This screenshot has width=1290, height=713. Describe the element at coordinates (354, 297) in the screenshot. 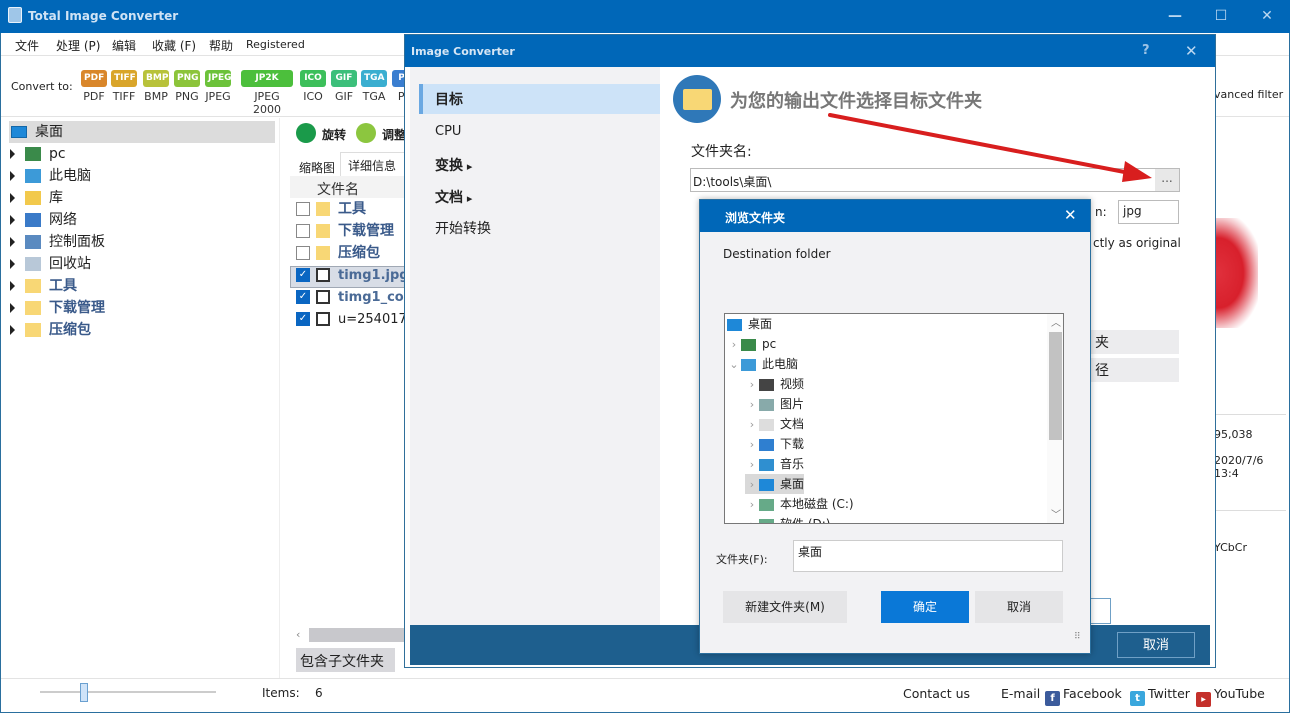

I see `file-row: ✓ timg1_con` at that location.